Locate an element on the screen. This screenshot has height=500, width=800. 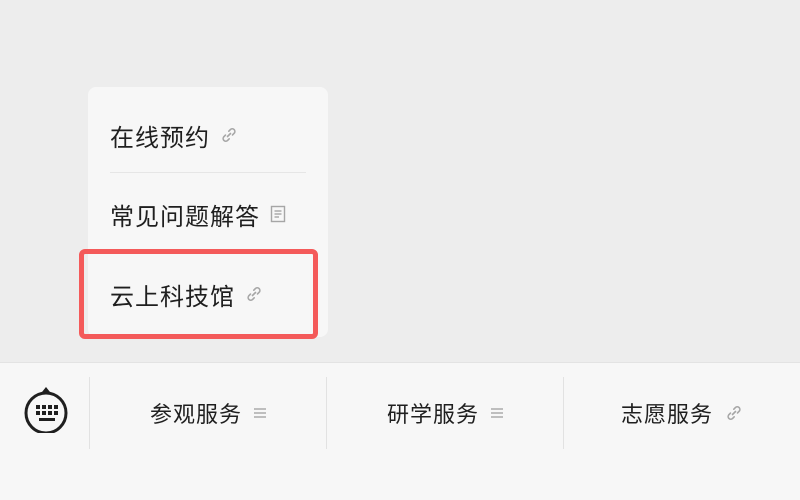
document-icon is located at coordinates (278, 214).